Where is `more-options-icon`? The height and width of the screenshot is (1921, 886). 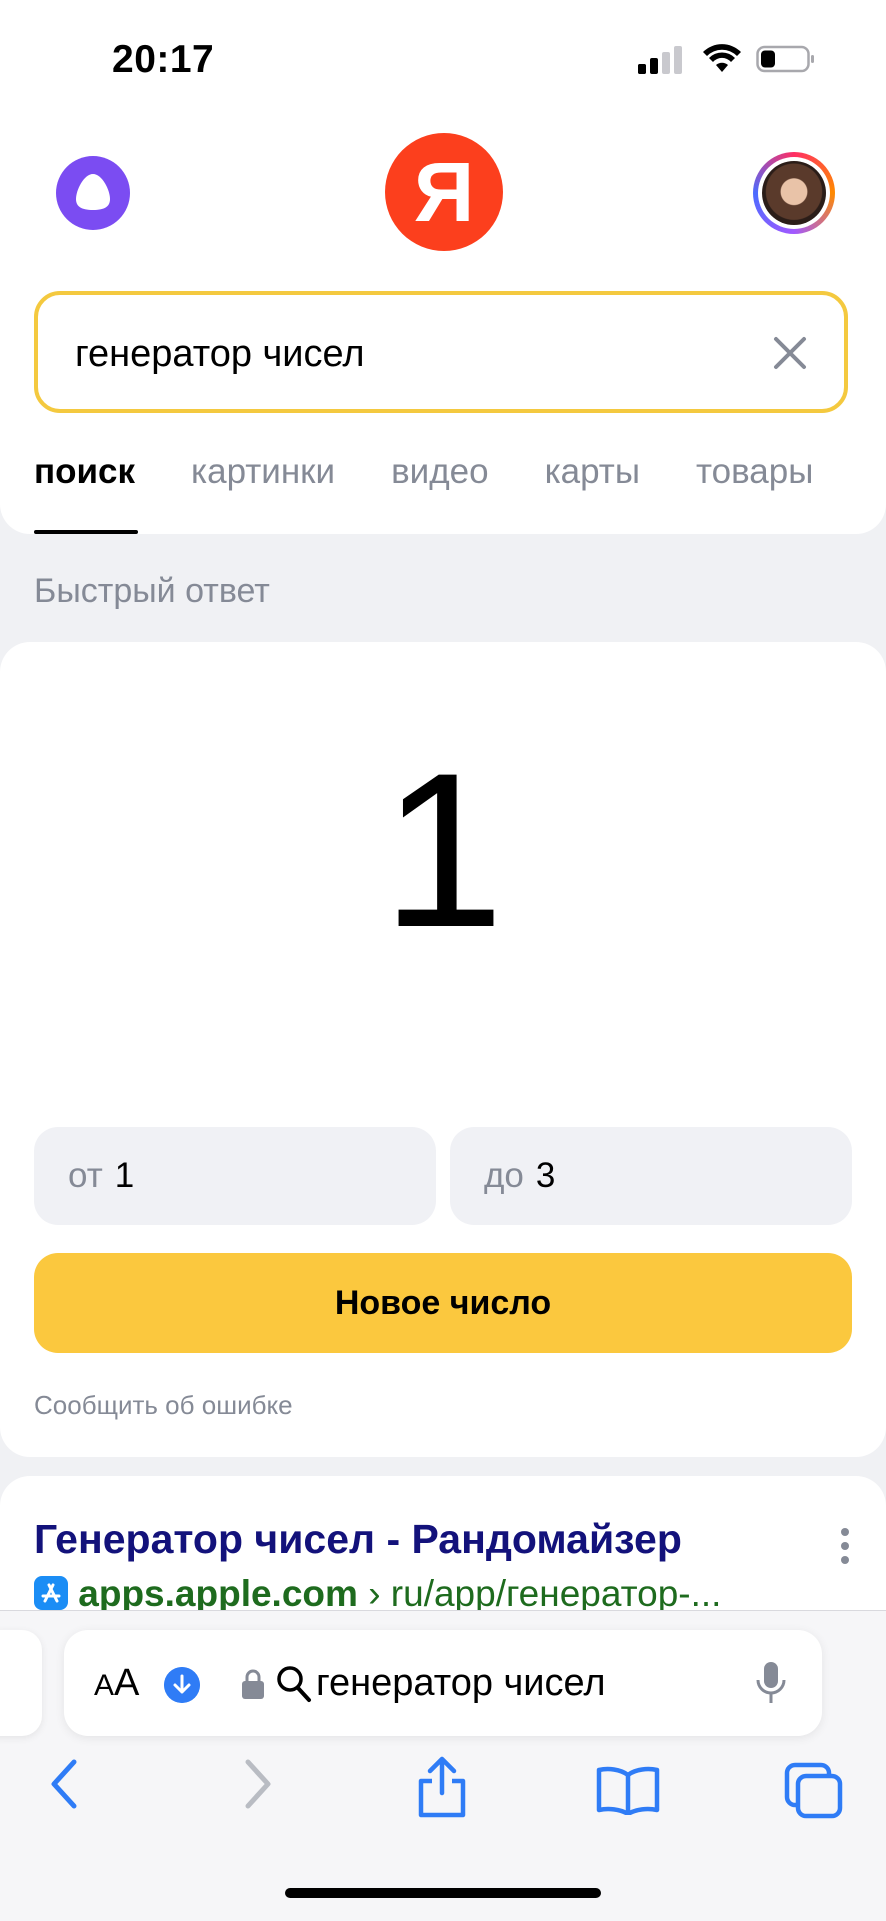
more-options-icon is located at coordinates (845, 1546).